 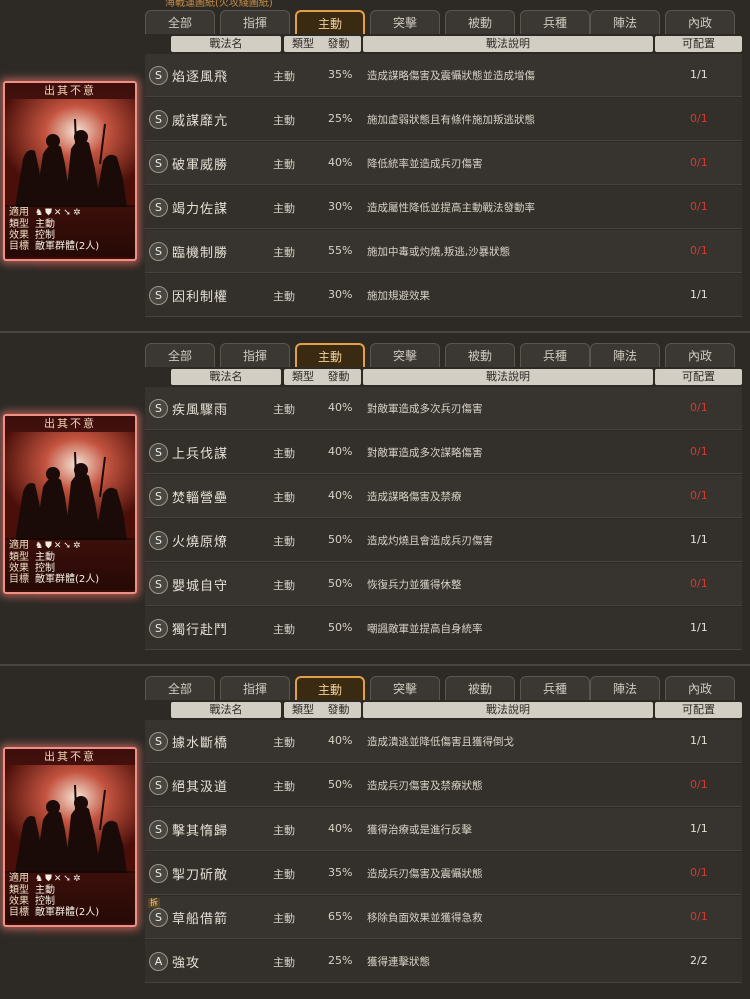 I want to click on table-row: A 強攻 主動 25% 獲得連擊狀態 2/2, so click(x=443, y=961).